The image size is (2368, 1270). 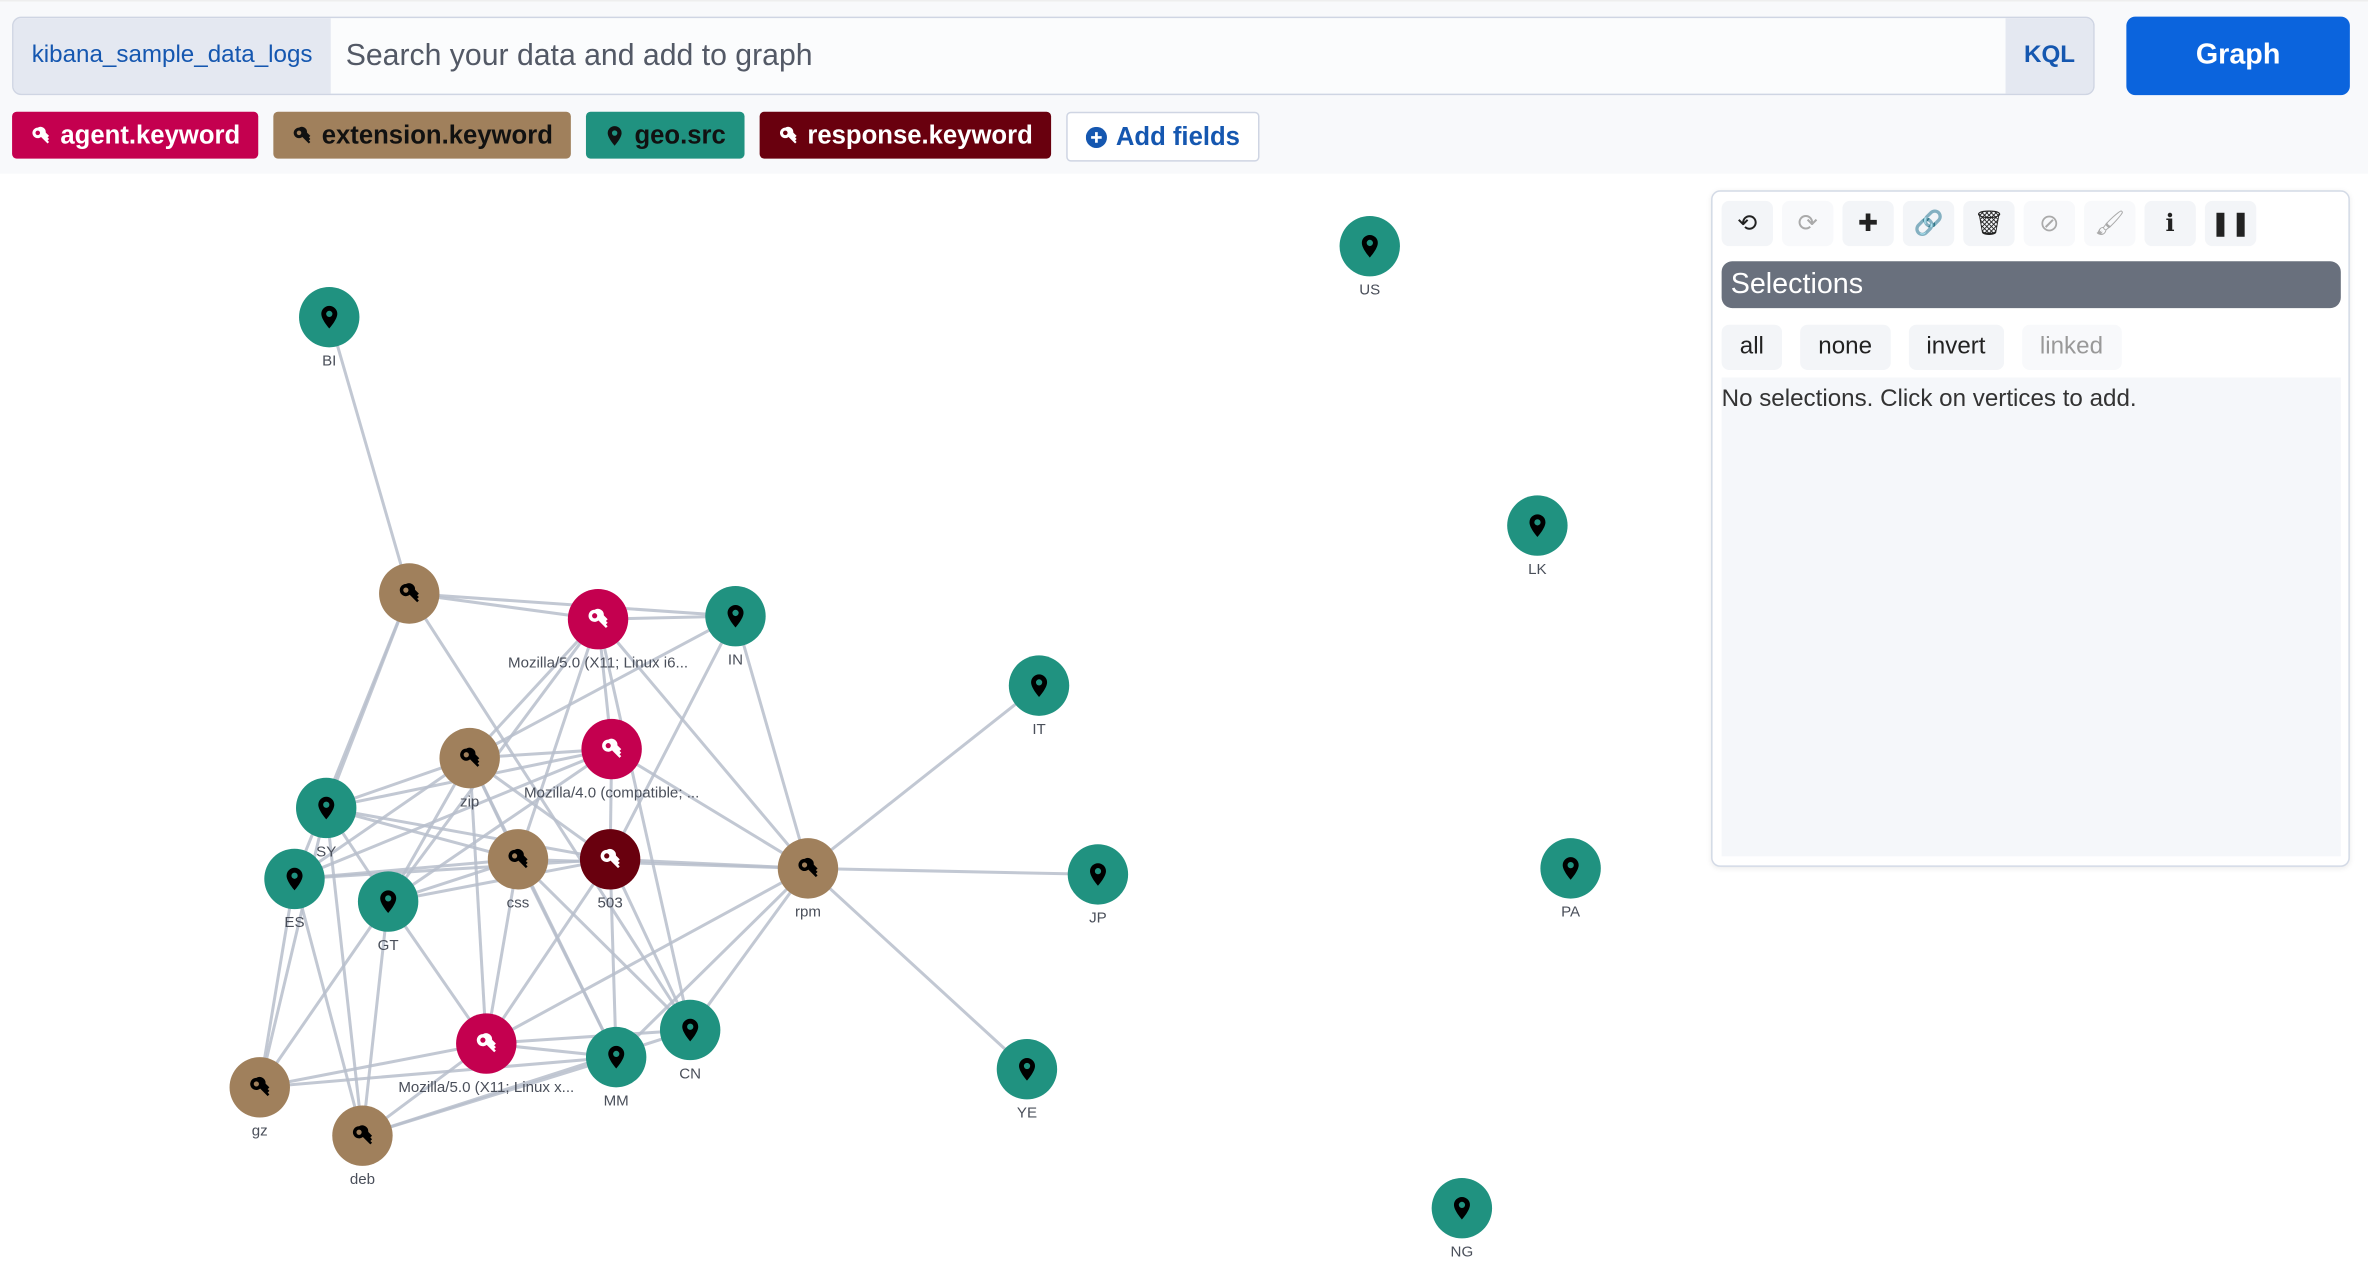 What do you see at coordinates (1027, 1080) in the screenshot?
I see `vertex-YE: YE` at bounding box center [1027, 1080].